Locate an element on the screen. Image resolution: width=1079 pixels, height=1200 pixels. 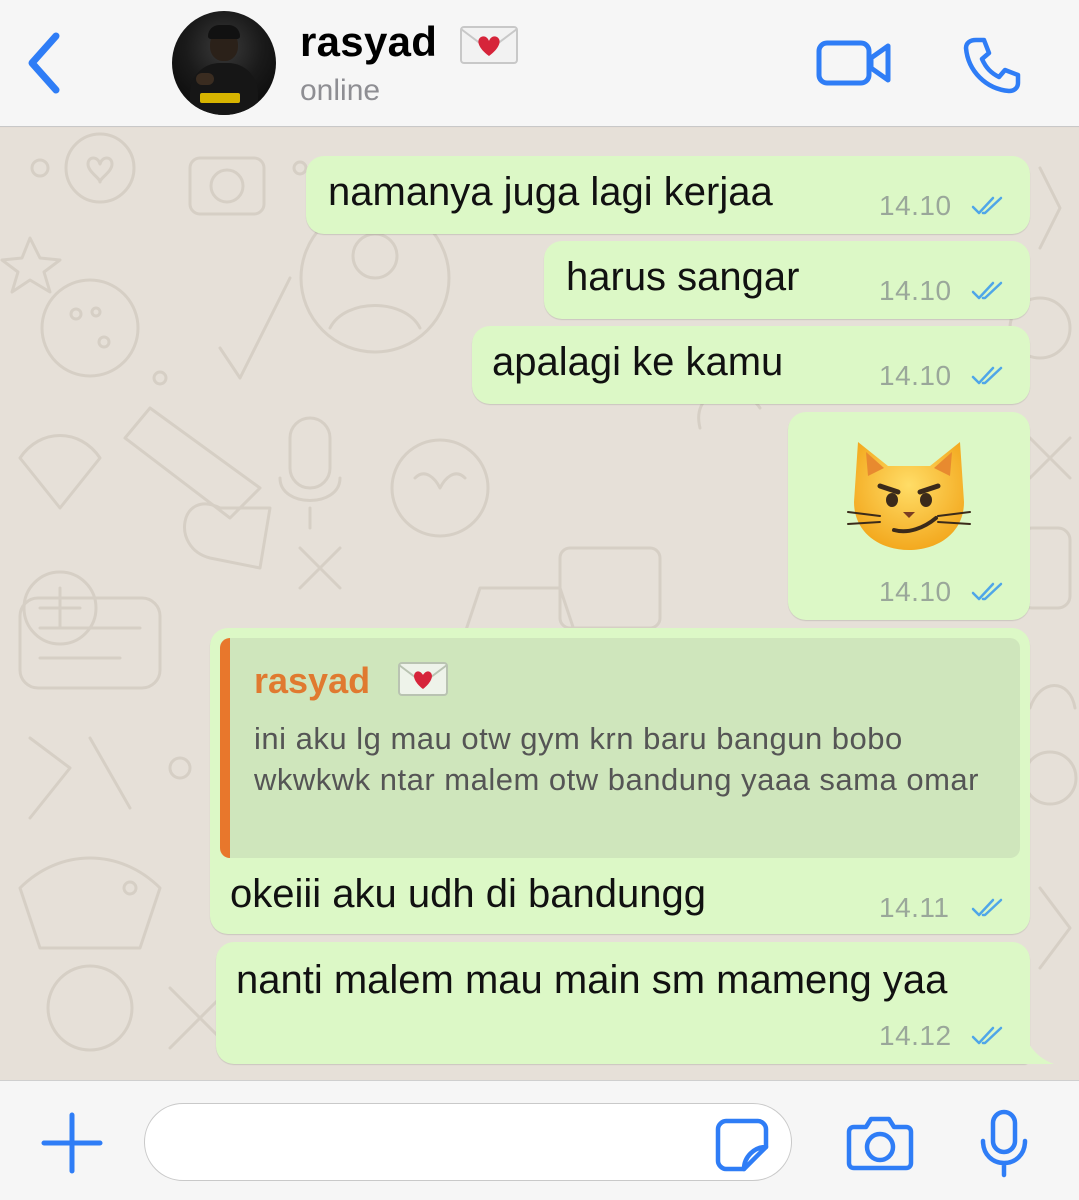
message-bubble: apalagi ke kamu 14.10 is located at coordinates (751, 365).